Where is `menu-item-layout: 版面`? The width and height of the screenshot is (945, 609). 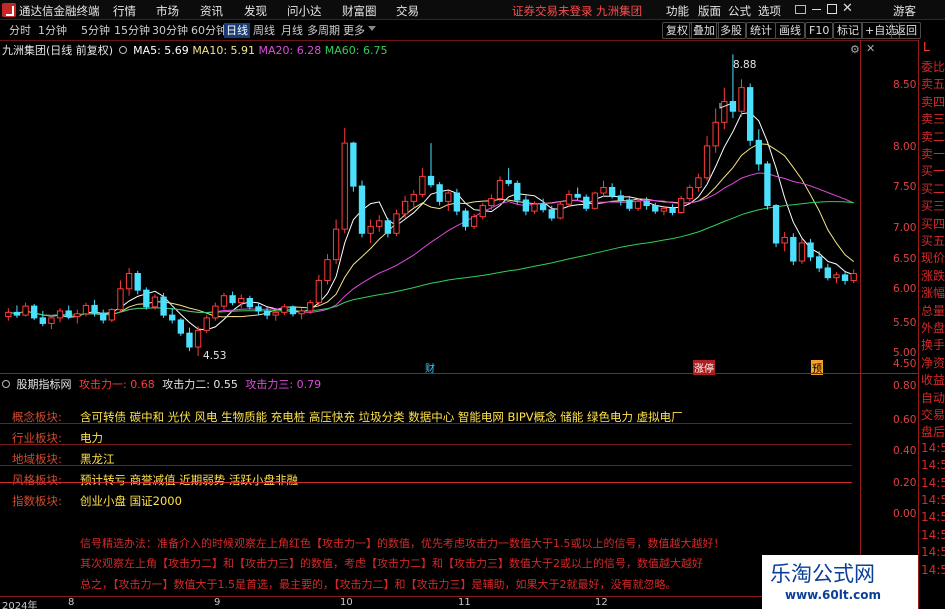
menu-item-layout: 版面 is located at coordinates (709, 11).